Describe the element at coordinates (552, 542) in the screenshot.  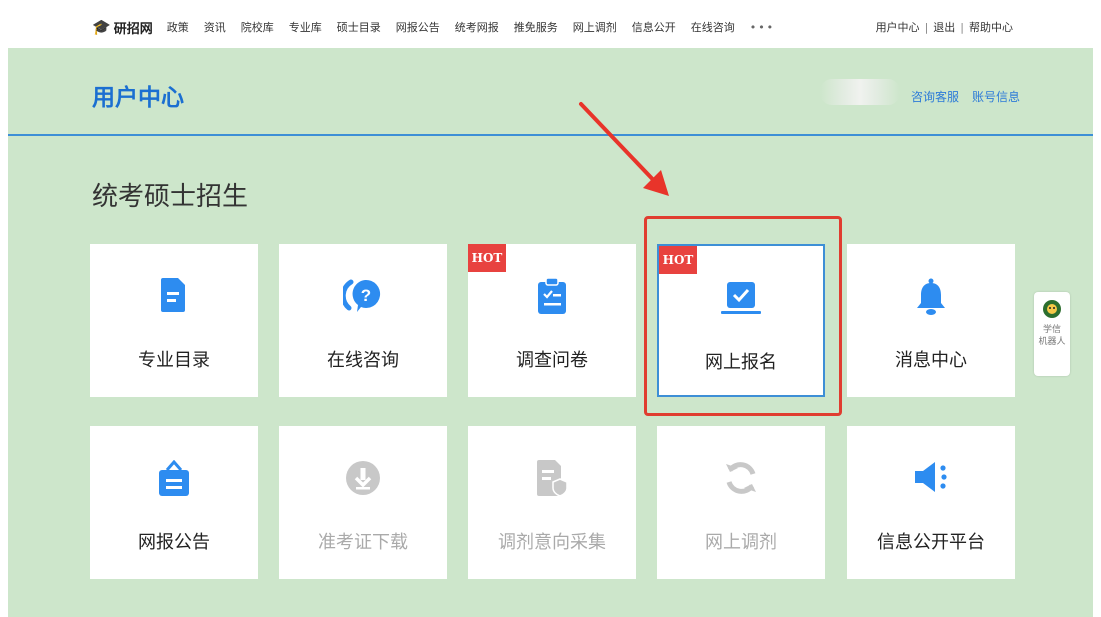
I see `tile-label: 调剂意向采集` at that location.